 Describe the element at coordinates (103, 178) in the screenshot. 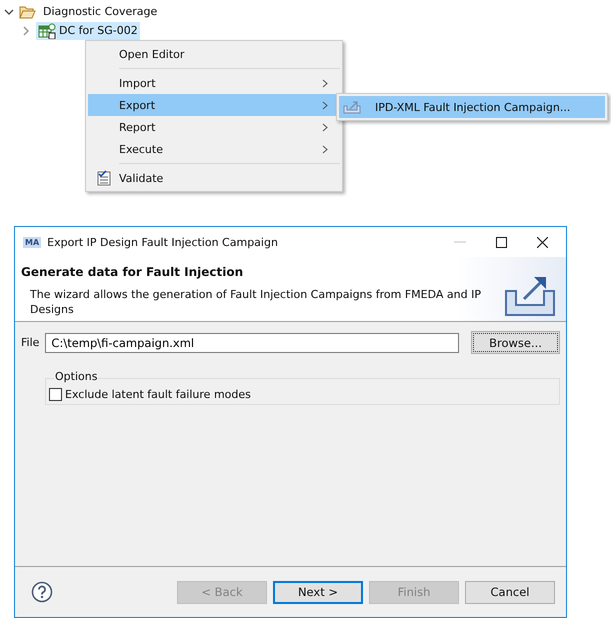

I see `checklist-icon` at that location.